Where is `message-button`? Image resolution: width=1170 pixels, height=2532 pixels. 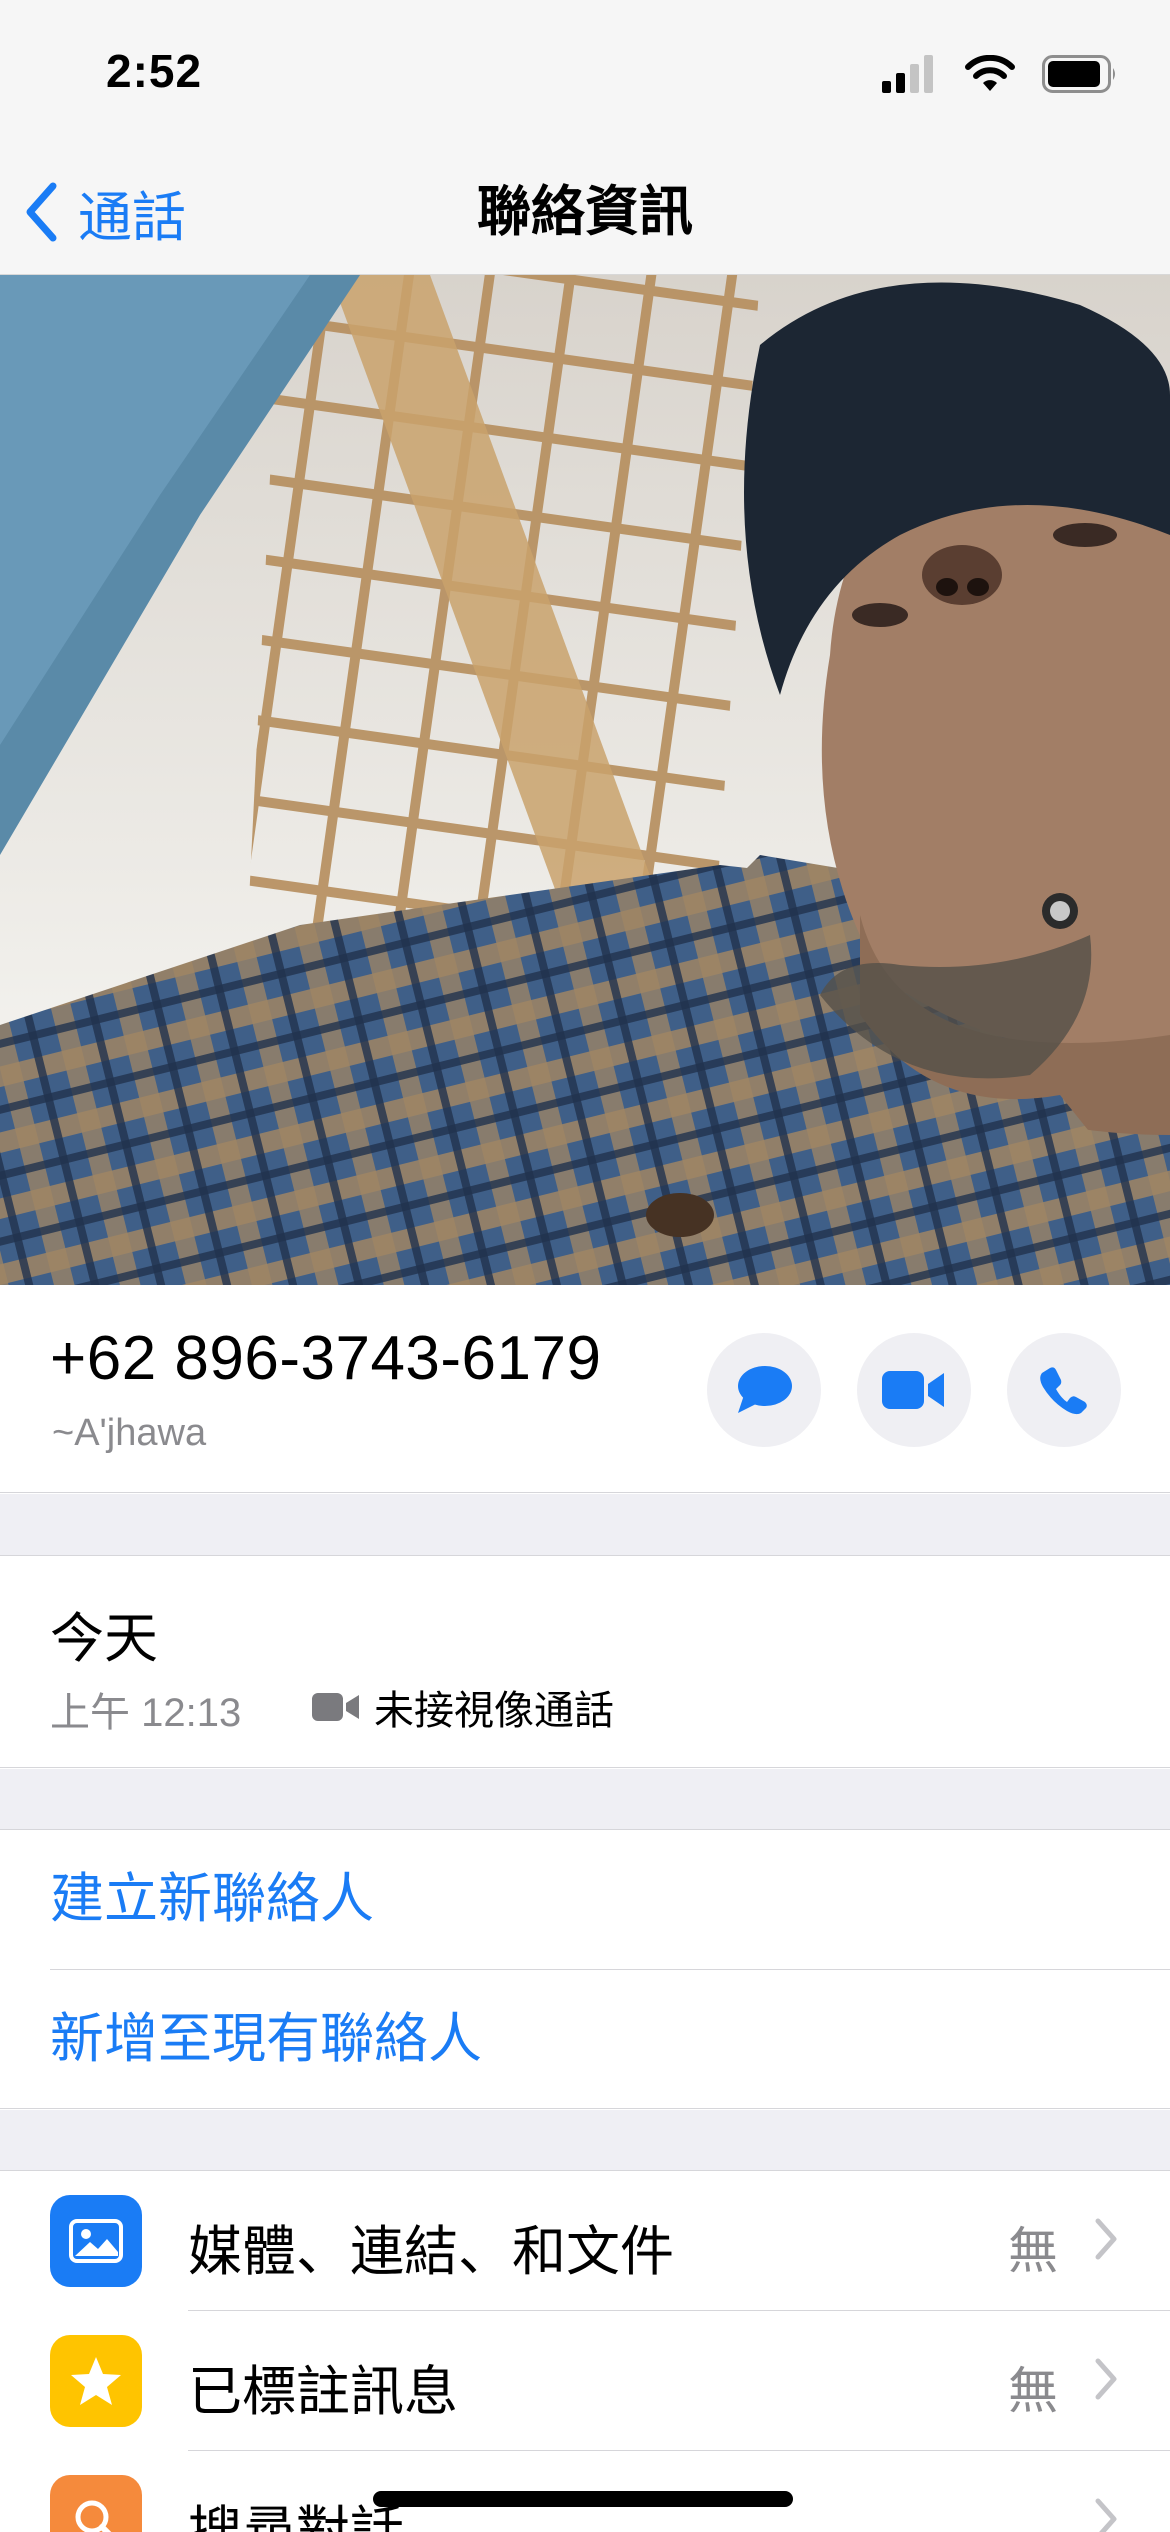
message-button is located at coordinates (764, 1390).